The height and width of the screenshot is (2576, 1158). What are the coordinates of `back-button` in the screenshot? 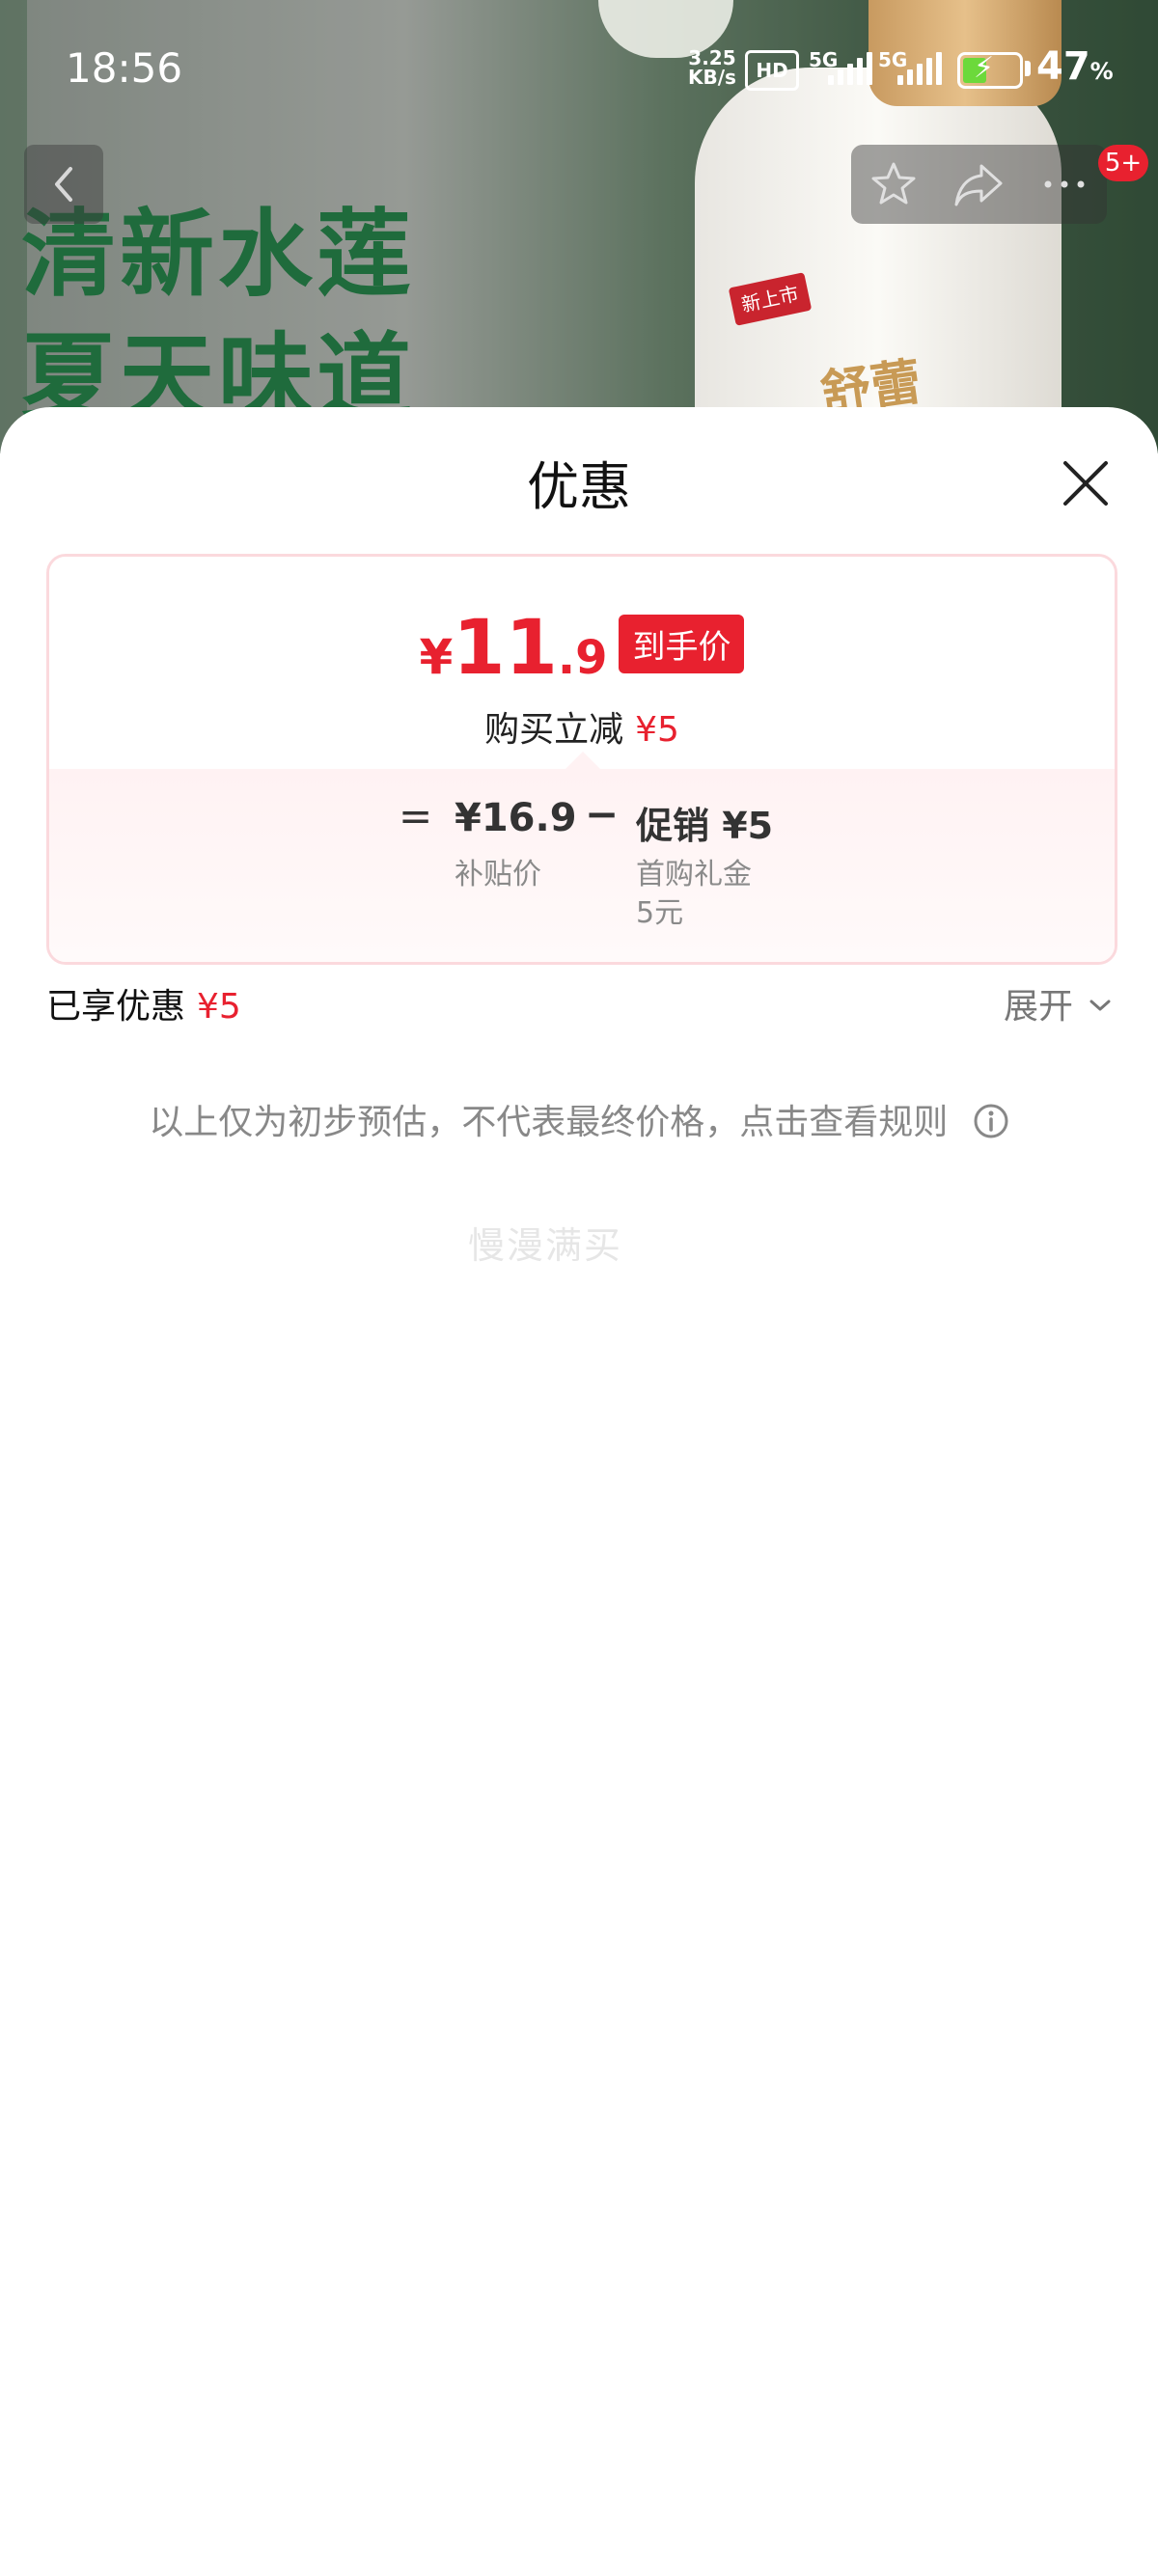 It's located at (63, 185).